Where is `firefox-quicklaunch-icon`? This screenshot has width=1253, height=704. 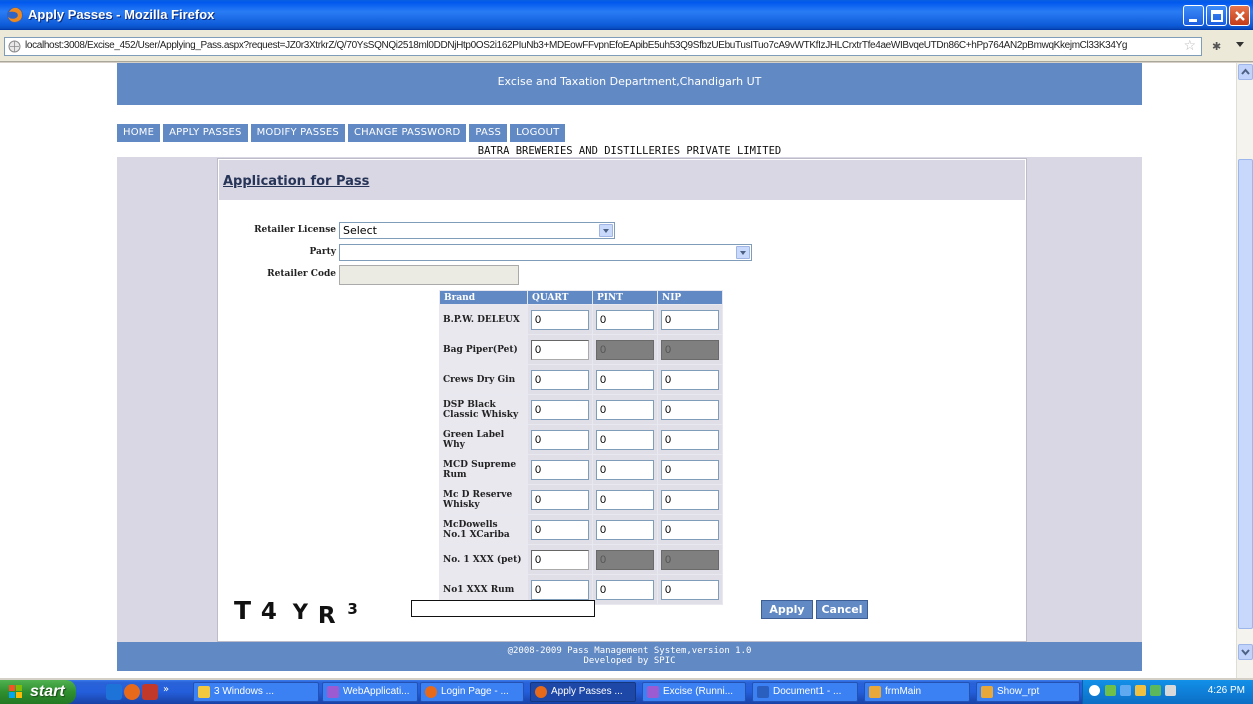
firefox-quicklaunch-icon is located at coordinates (132, 692).